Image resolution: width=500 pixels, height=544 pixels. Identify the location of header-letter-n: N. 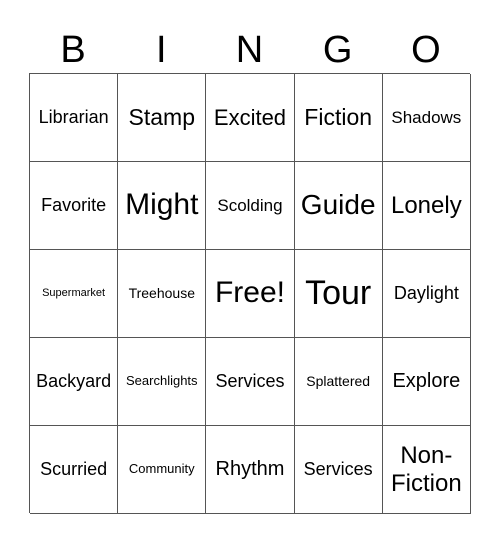
(249, 50).